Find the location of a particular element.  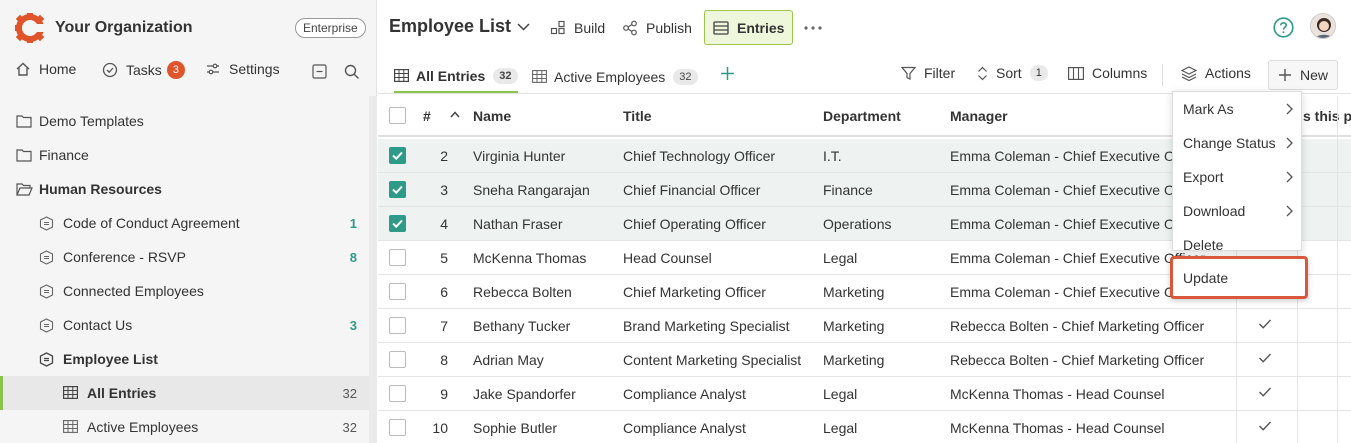

tab-all-entries: All Entries 32 is located at coordinates (456, 76).